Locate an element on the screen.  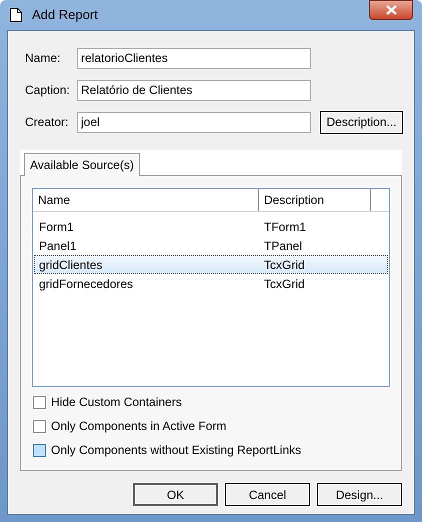
field-label: Creator: is located at coordinates (47, 122).